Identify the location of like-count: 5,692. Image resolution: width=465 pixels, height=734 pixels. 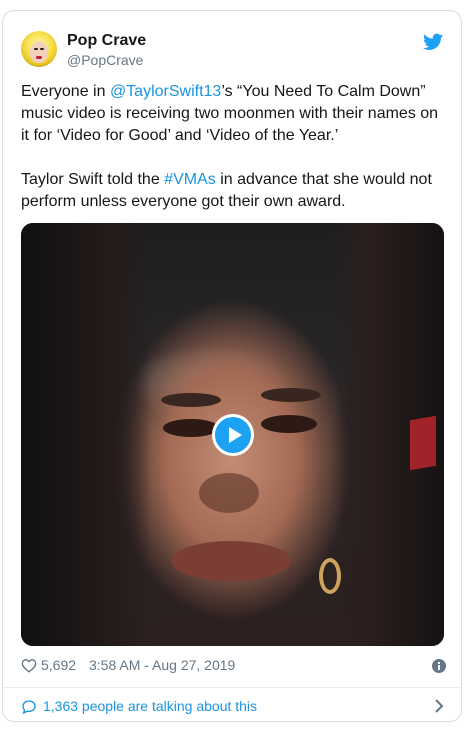
(58, 665).